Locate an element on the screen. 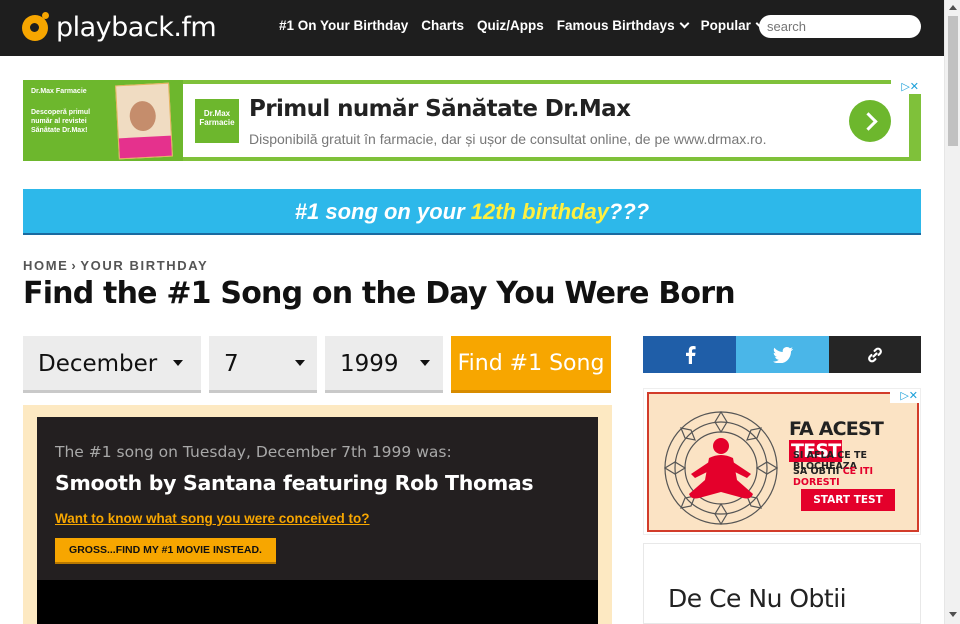 This screenshot has height=624, width=960. month-select: December is located at coordinates (112, 364).